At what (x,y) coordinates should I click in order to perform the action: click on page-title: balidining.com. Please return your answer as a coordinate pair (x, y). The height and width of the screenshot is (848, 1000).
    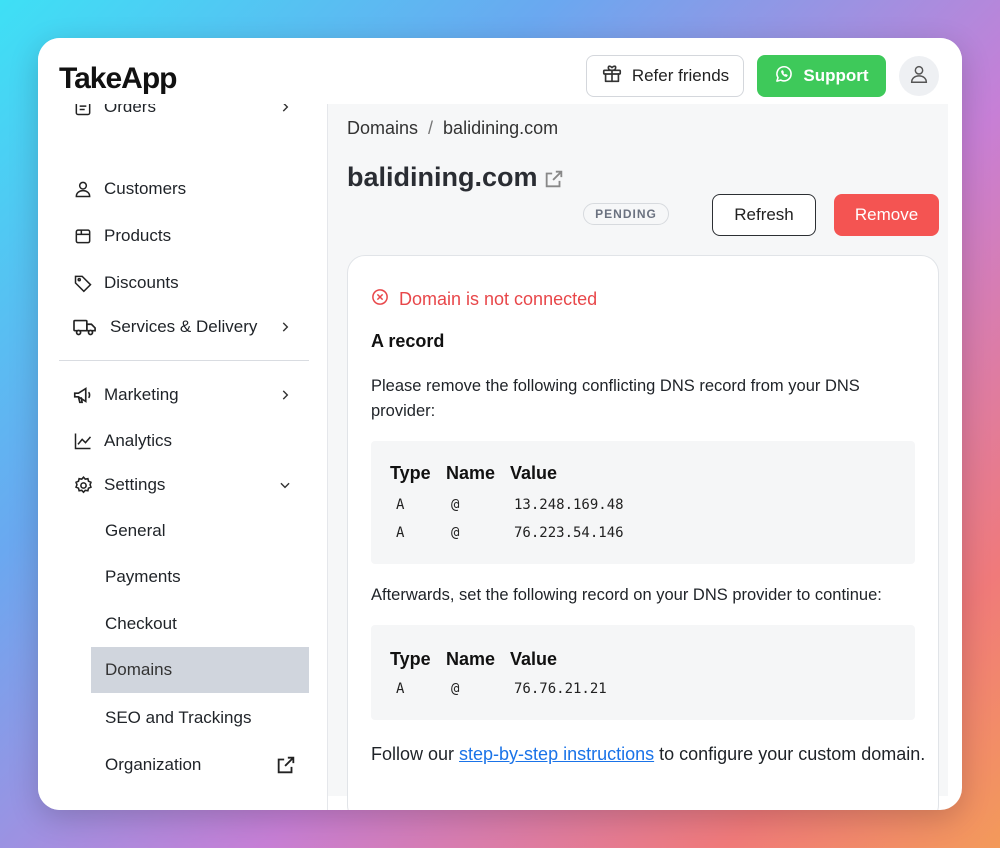
    Looking at the image, I should click on (442, 177).